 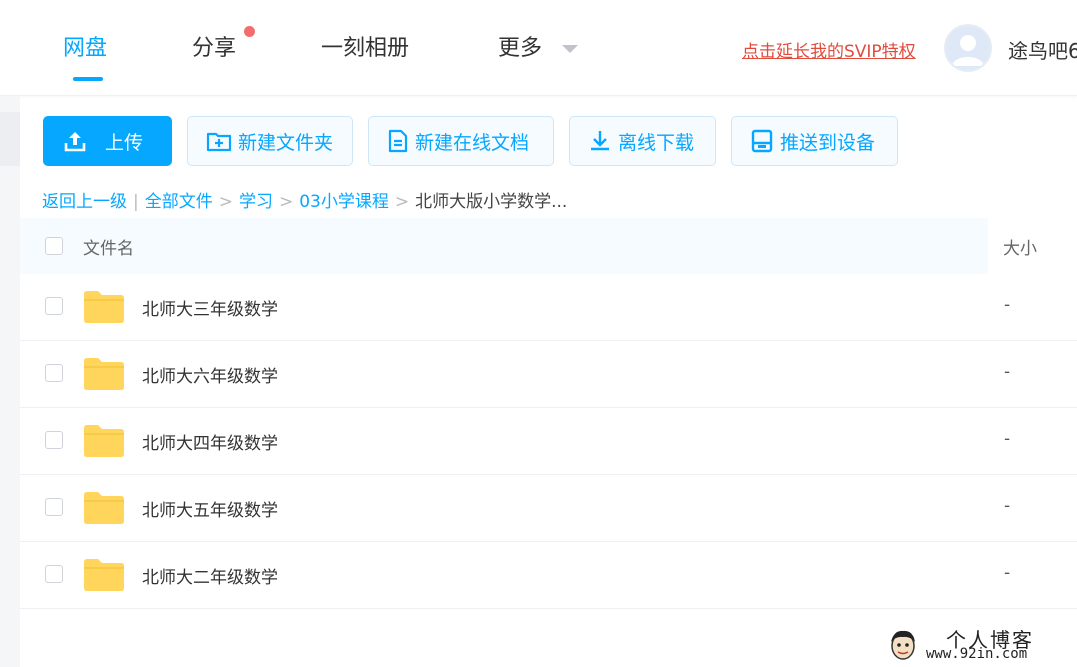 What do you see at coordinates (219, 141) in the screenshot?
I see `folder-add-icon` at bounding box center [219, 141].